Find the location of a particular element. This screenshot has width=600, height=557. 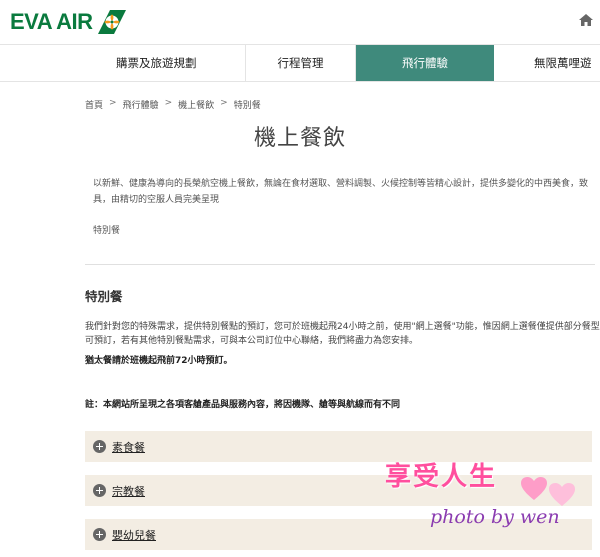

nav-item-infinity-mileagelands: 無限萬哩遊 is located at coordinates (547, 63).